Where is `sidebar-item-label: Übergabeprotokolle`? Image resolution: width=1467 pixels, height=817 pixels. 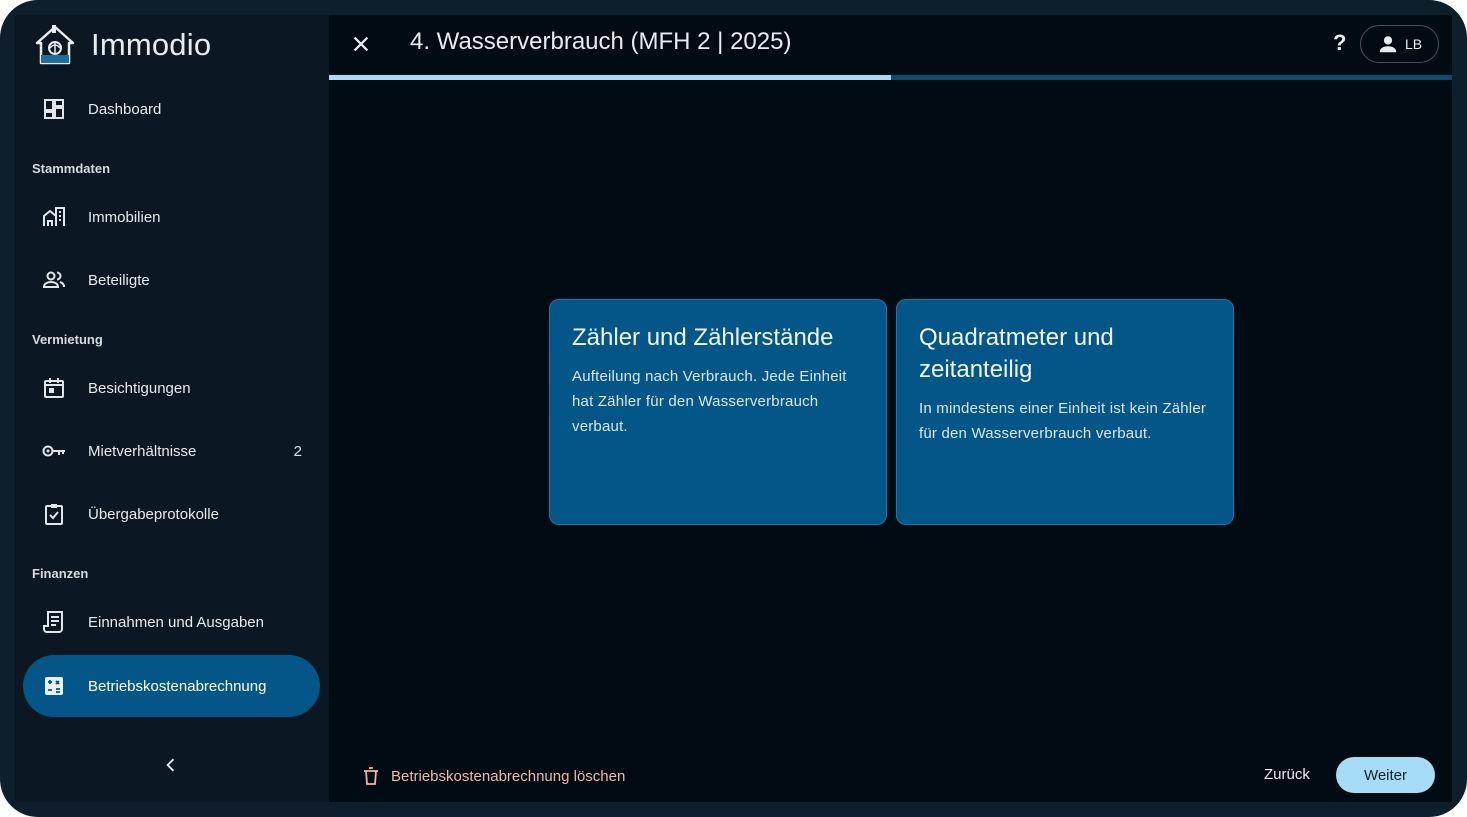
sidebar-item-label: Übergabeprotokolle is located at coordinates (153, 514).